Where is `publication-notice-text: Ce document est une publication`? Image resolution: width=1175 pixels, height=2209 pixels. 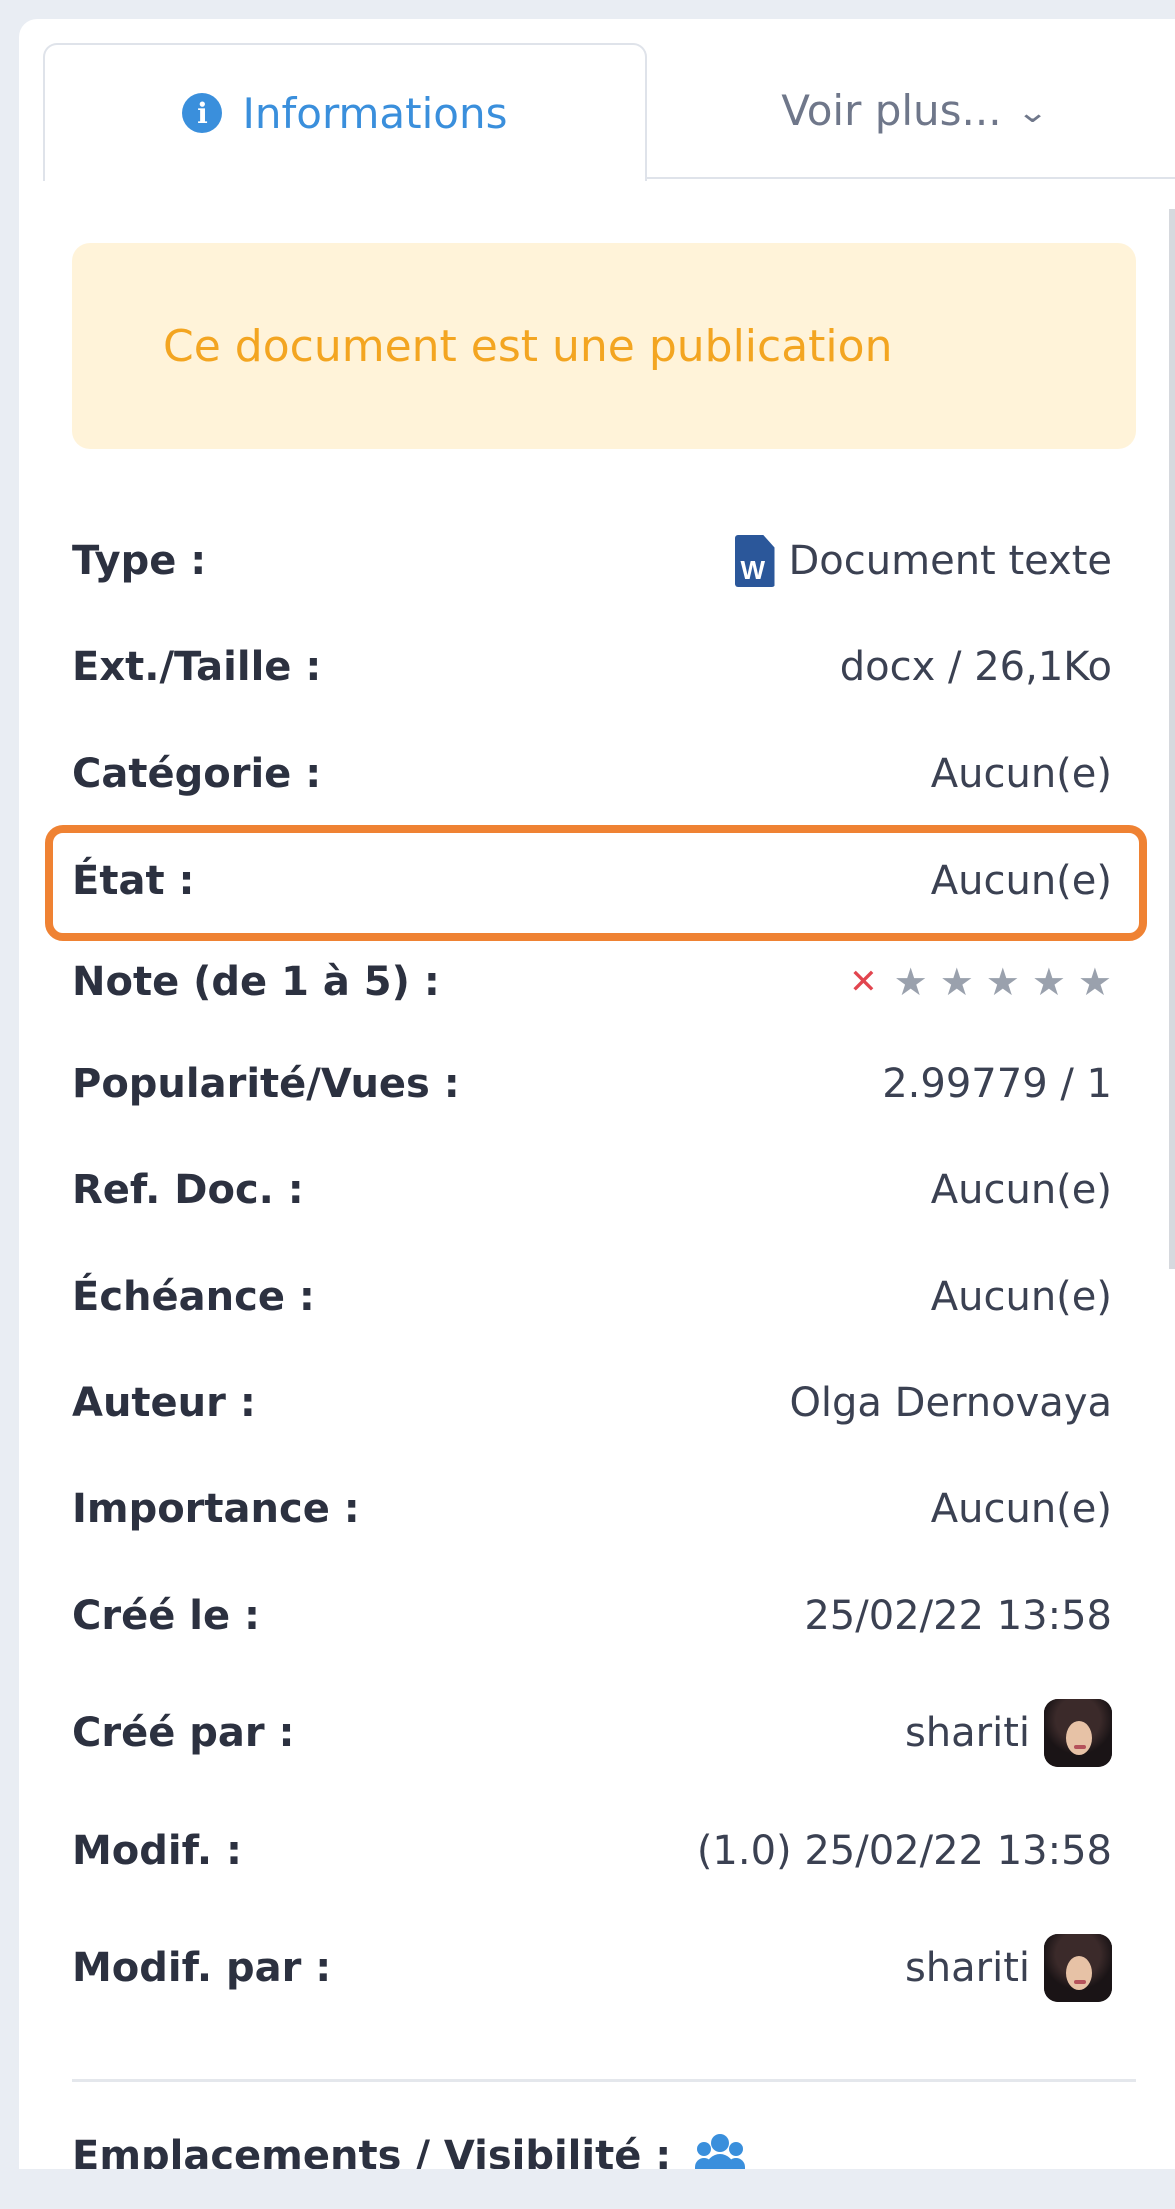 publication-notice-text: Ce document est une publication is located at coordinates (528, 346).